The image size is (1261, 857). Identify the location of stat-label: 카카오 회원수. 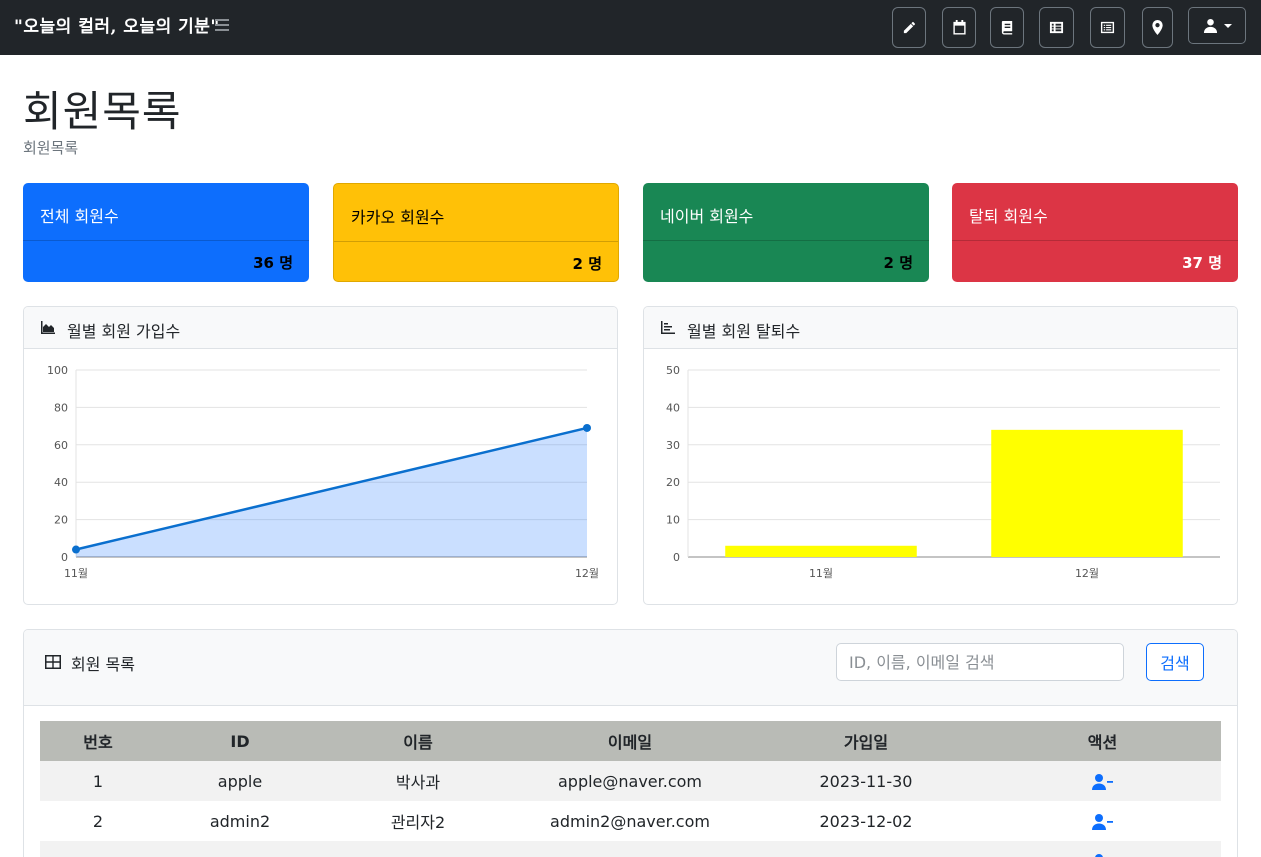
(398, 217).